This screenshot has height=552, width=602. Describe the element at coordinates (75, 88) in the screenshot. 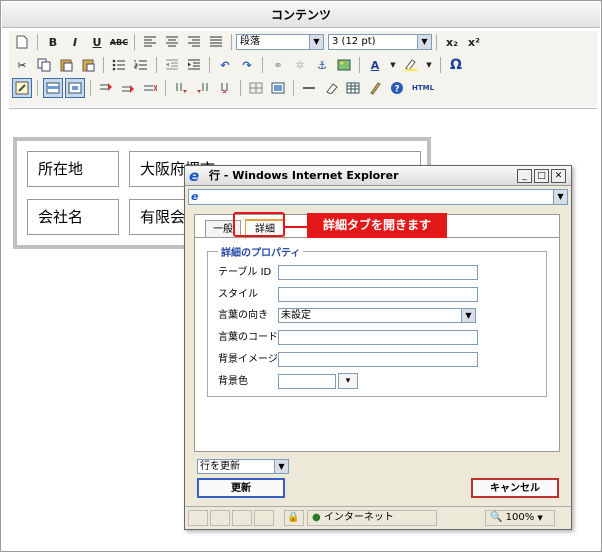

I see `cell-properties-icon` at that location.